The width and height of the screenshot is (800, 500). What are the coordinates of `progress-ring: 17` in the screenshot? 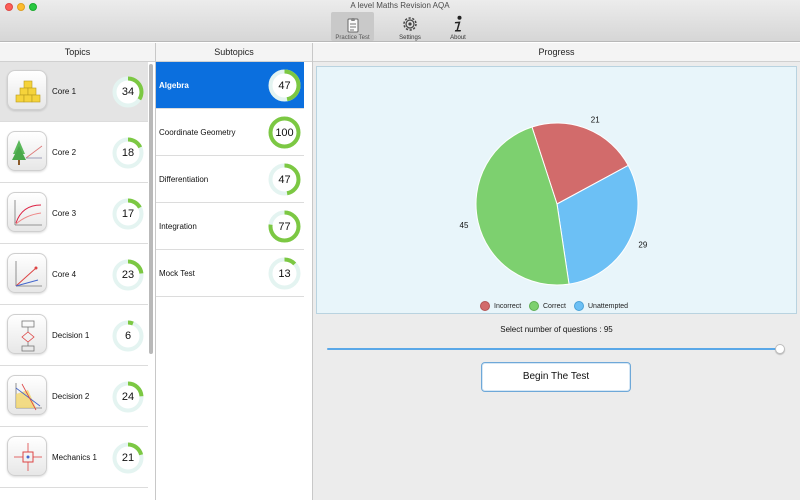 It's located at (128, 214).